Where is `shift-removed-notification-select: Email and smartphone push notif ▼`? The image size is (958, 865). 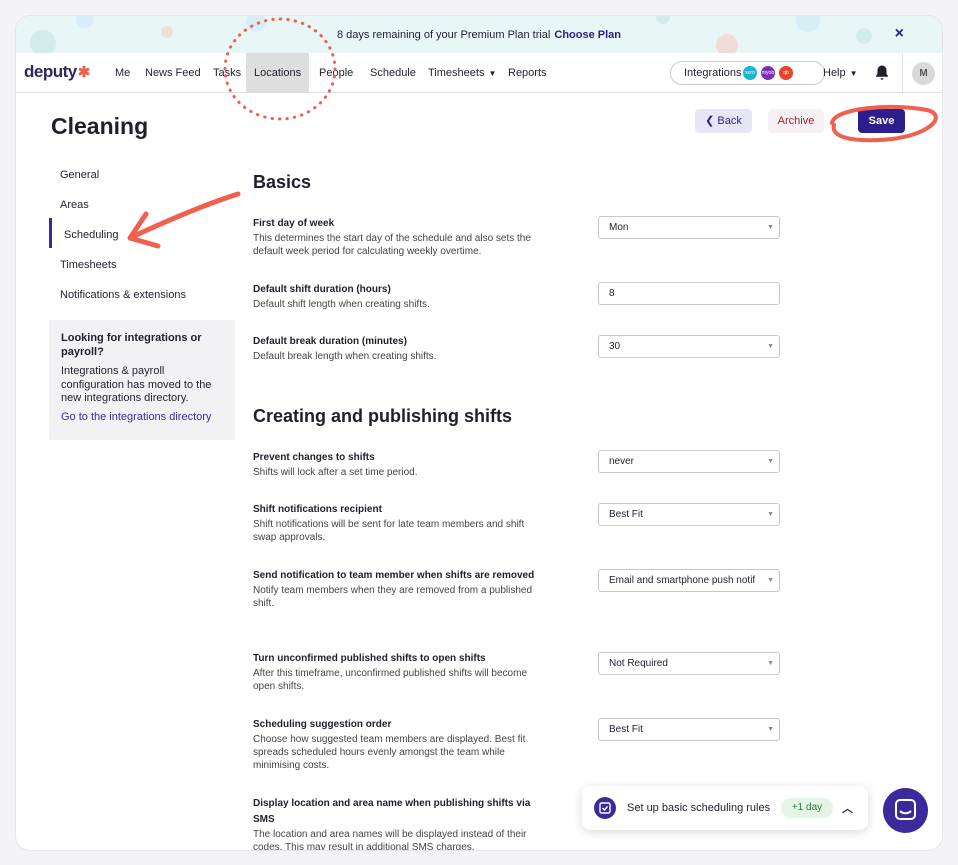 shift-removed-notification-select: Email and smartphone push notif ▼ is located at coordinates (689, 580).